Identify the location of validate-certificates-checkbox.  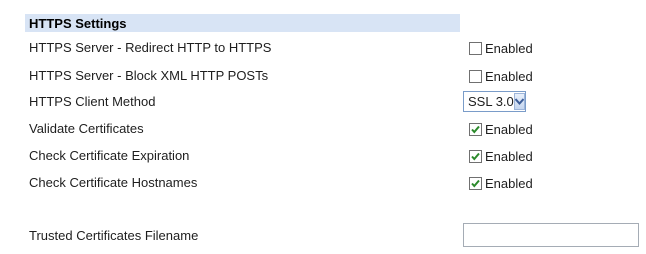
(475, 129).